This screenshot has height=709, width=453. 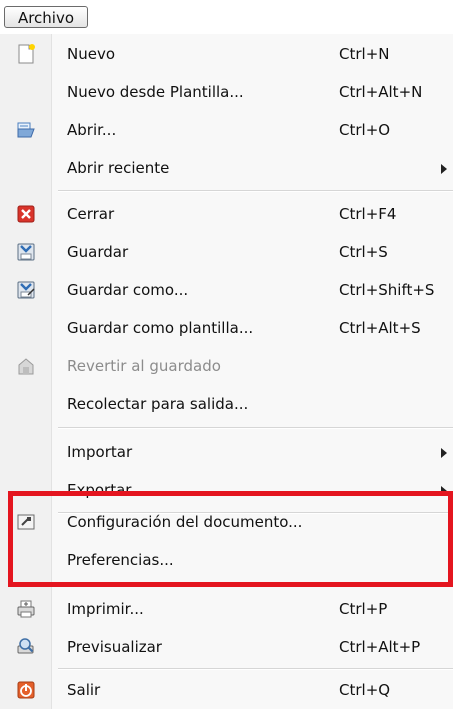 I want to click on menu-item-shortcut: Ctrl+Alt+S, so click(x=380, y=328).